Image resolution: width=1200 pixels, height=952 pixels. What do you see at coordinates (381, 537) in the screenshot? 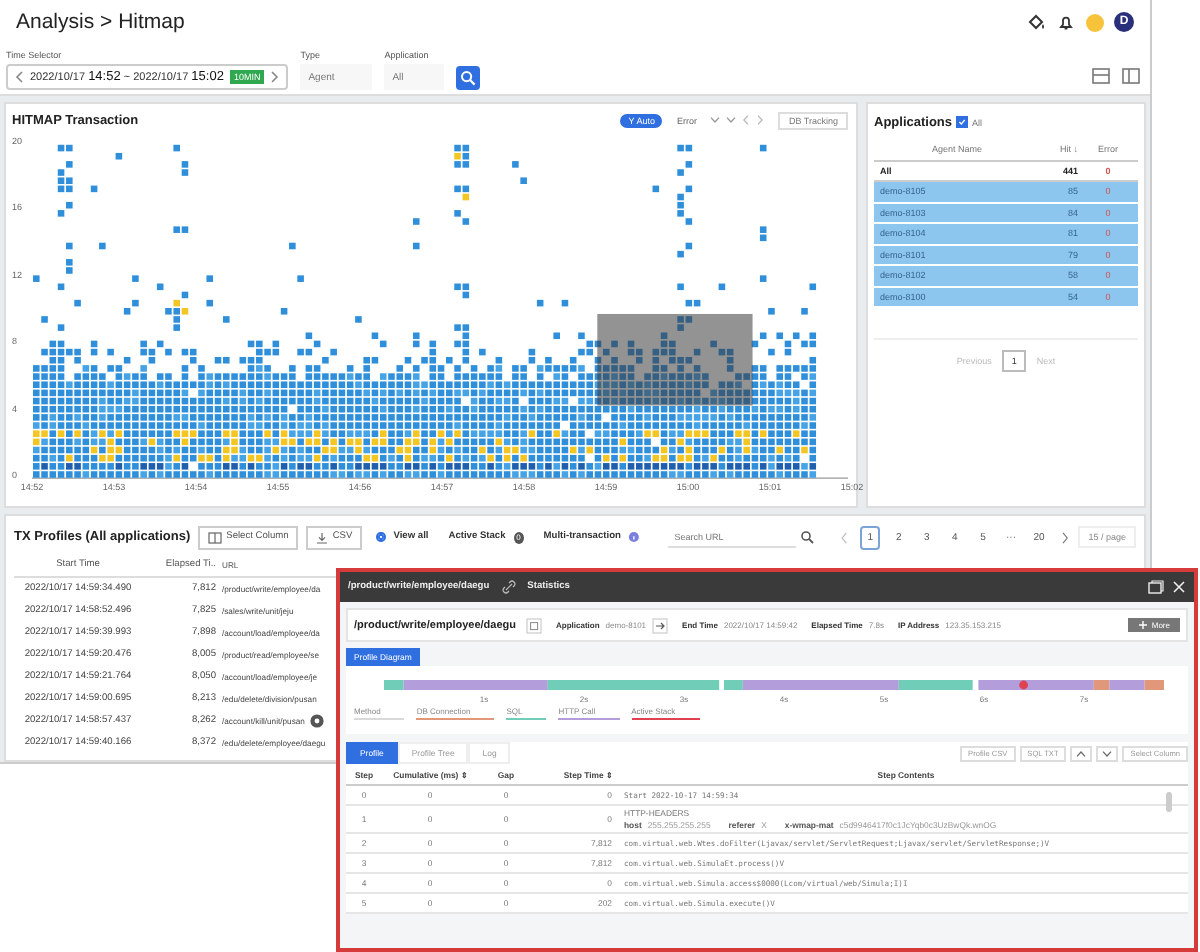
I see `radio-button` at bounding box center [381, 537].